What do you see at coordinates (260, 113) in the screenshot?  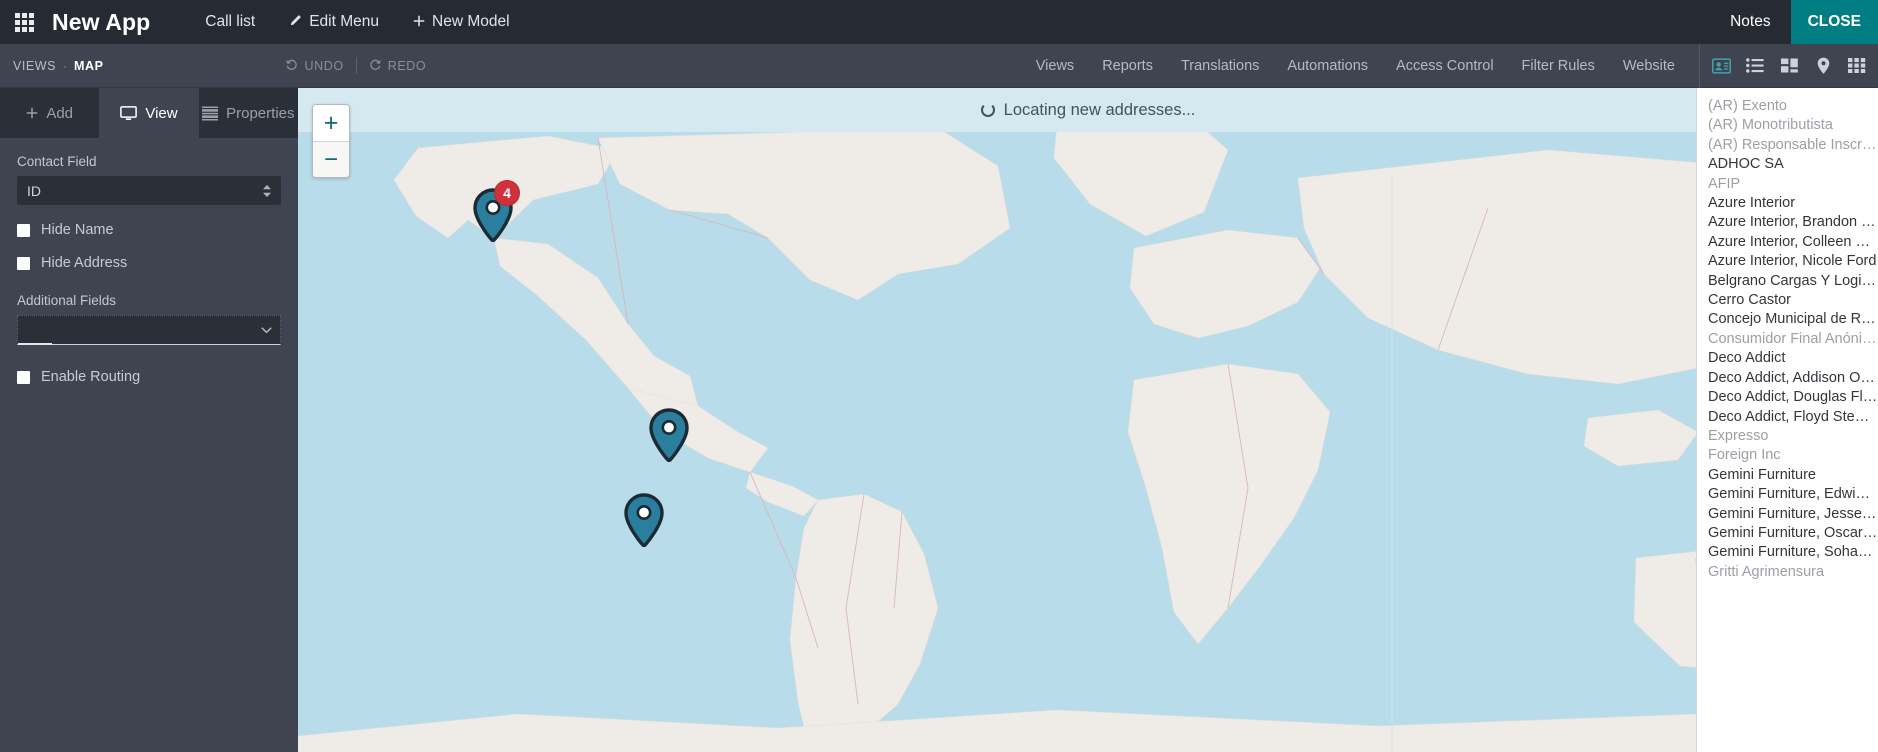 I see `tab-properties-label: Properties` at bounding box center [260, 113].